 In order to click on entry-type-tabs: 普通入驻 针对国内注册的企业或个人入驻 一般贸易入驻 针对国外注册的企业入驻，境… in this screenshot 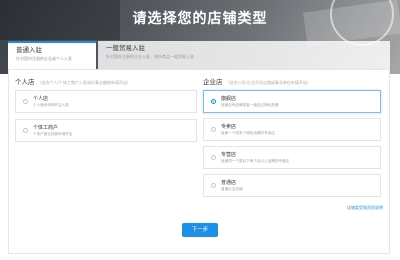, I will do `click(199, 55)`.